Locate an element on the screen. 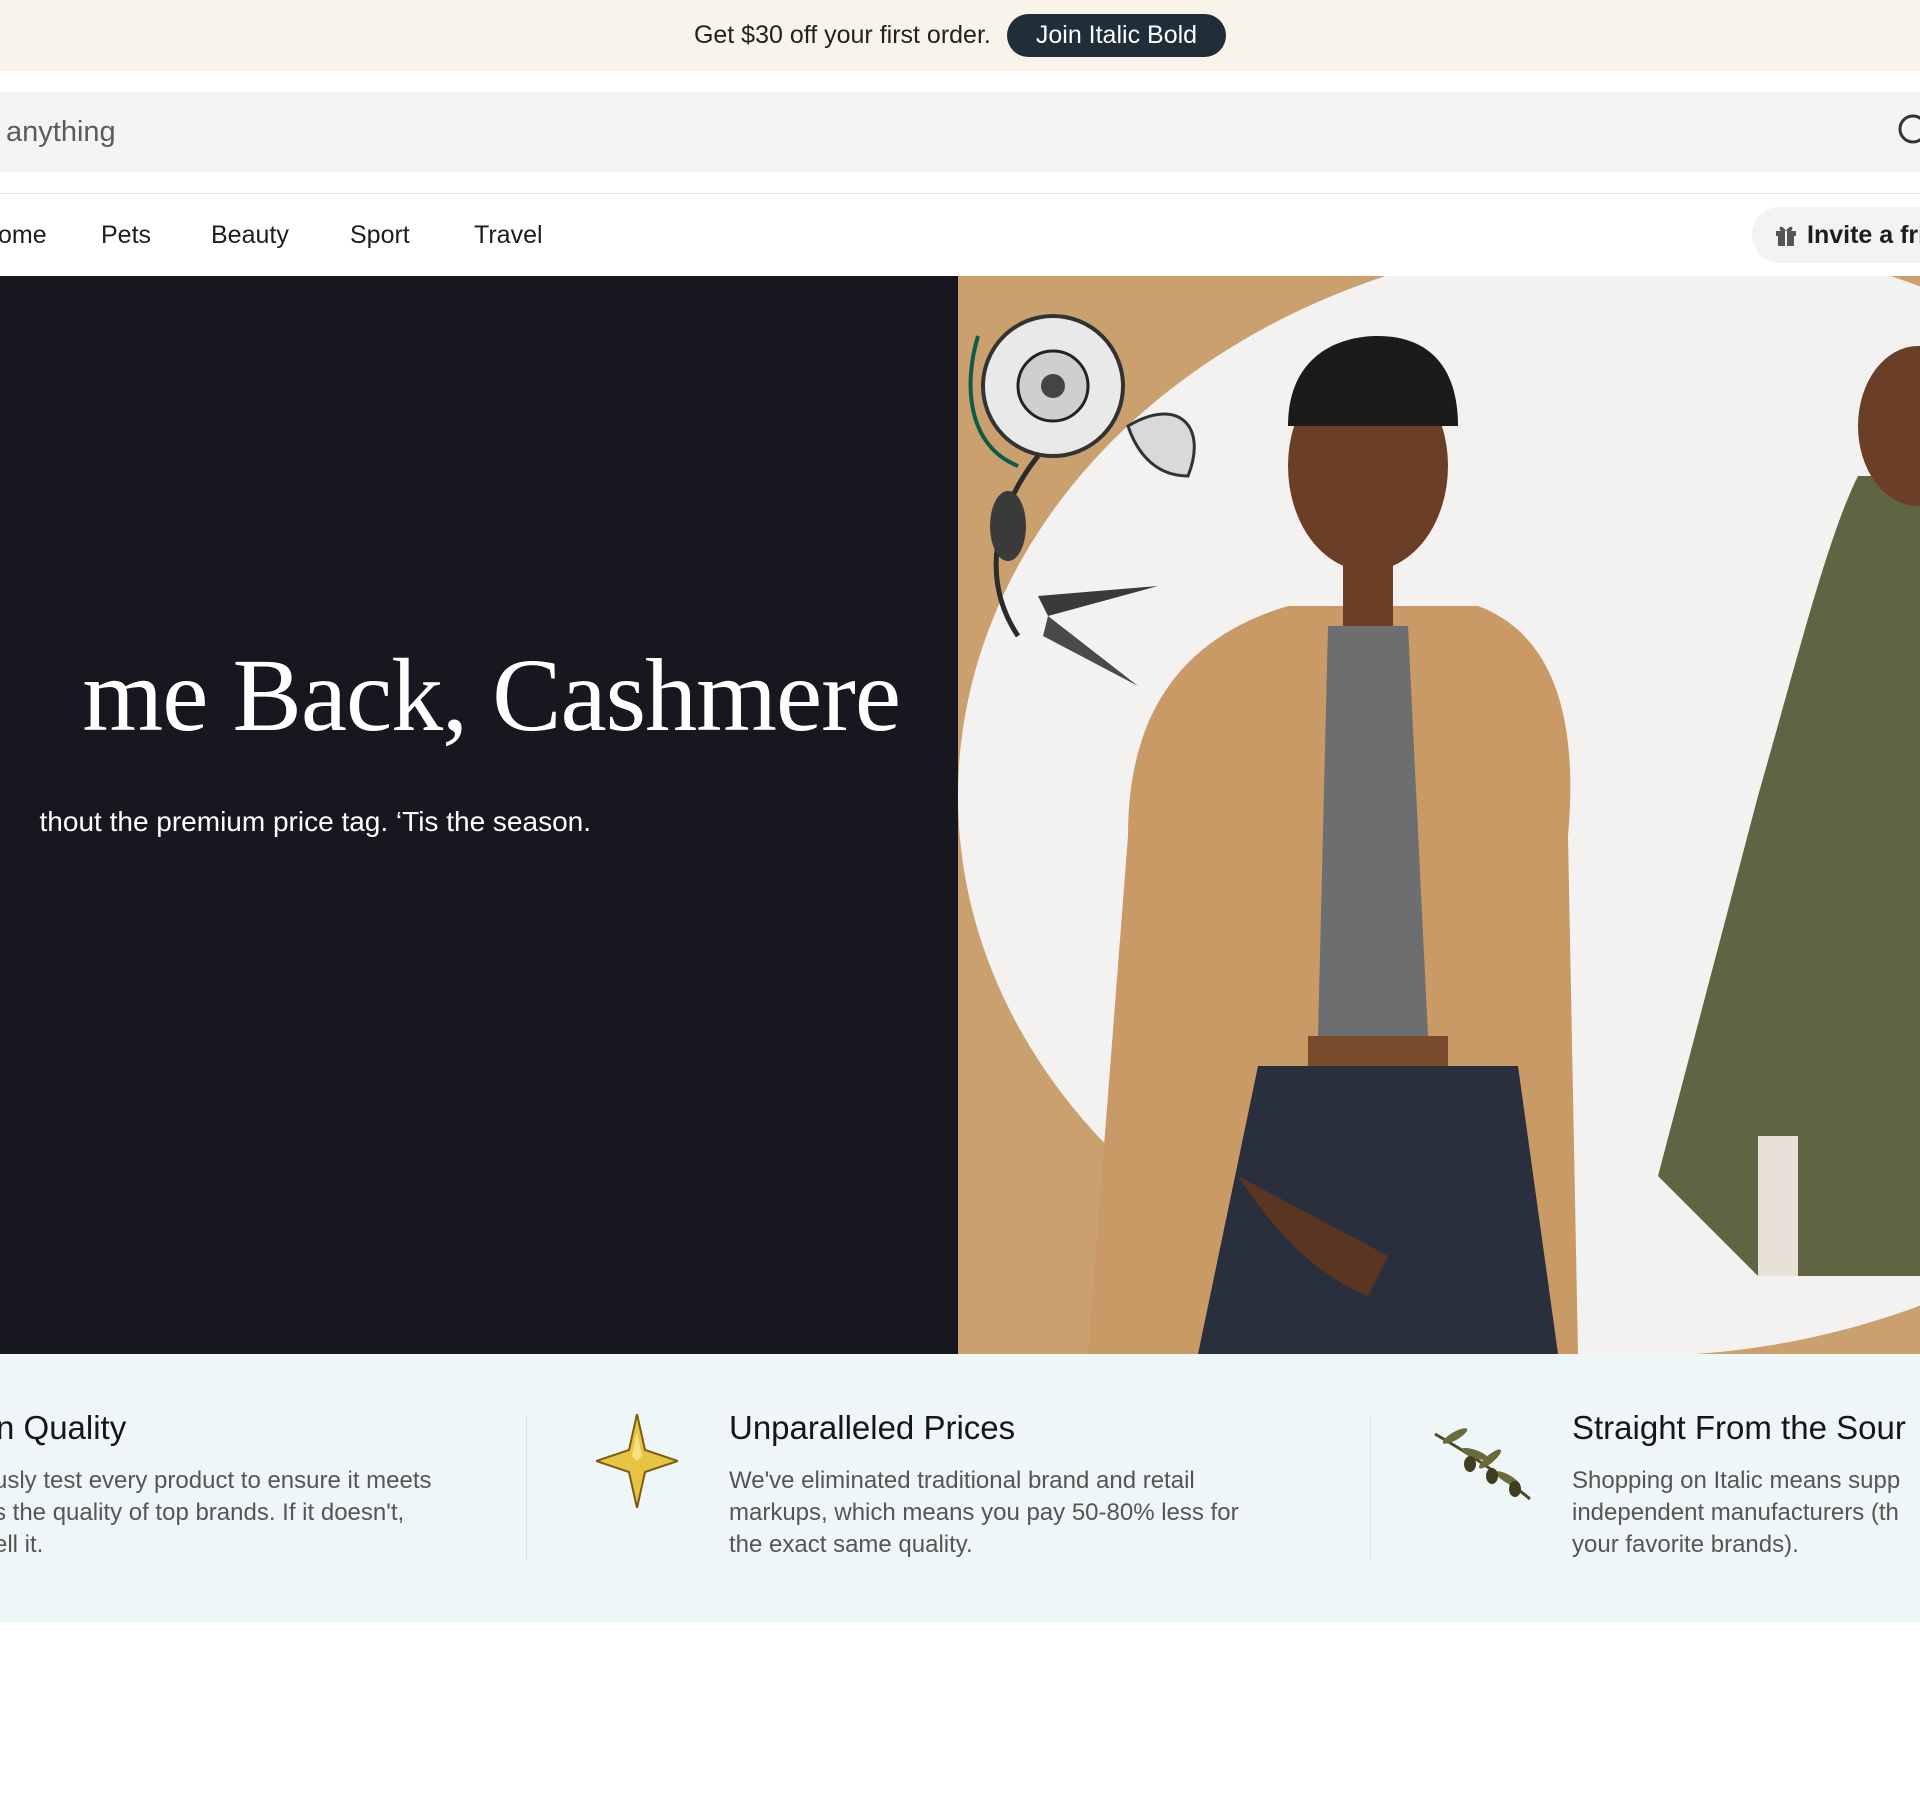  feature-title-source: Straight From the Sour is located at coordinates (1739, 1427).